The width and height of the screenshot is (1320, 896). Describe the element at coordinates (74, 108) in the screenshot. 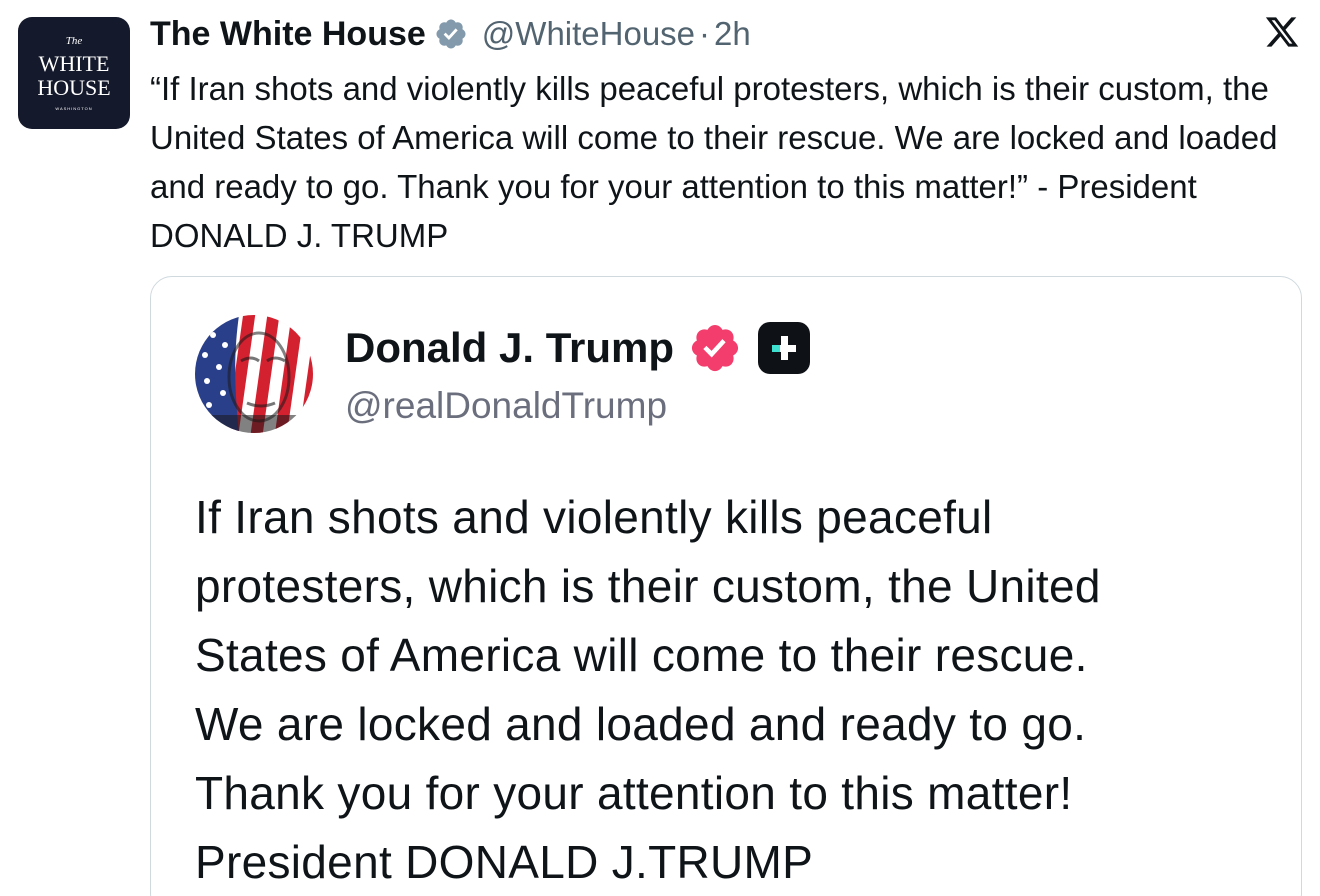

I see `avatar-text-washington: WASHINGTON` at that location.